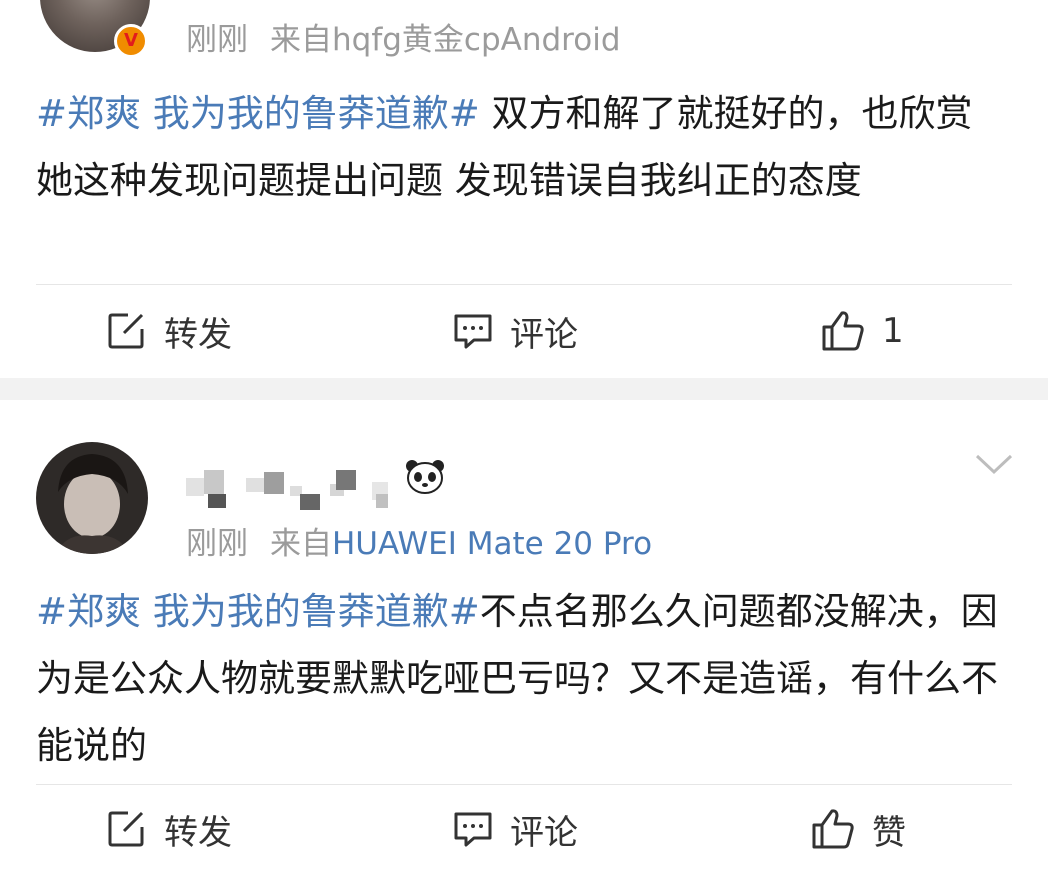 Image resolution: width=1048 pixels, height=871 pixels. What do you see at coordinates (92, 498) in the screenshot?
I see `avatar` at bounding box center [92, 498].